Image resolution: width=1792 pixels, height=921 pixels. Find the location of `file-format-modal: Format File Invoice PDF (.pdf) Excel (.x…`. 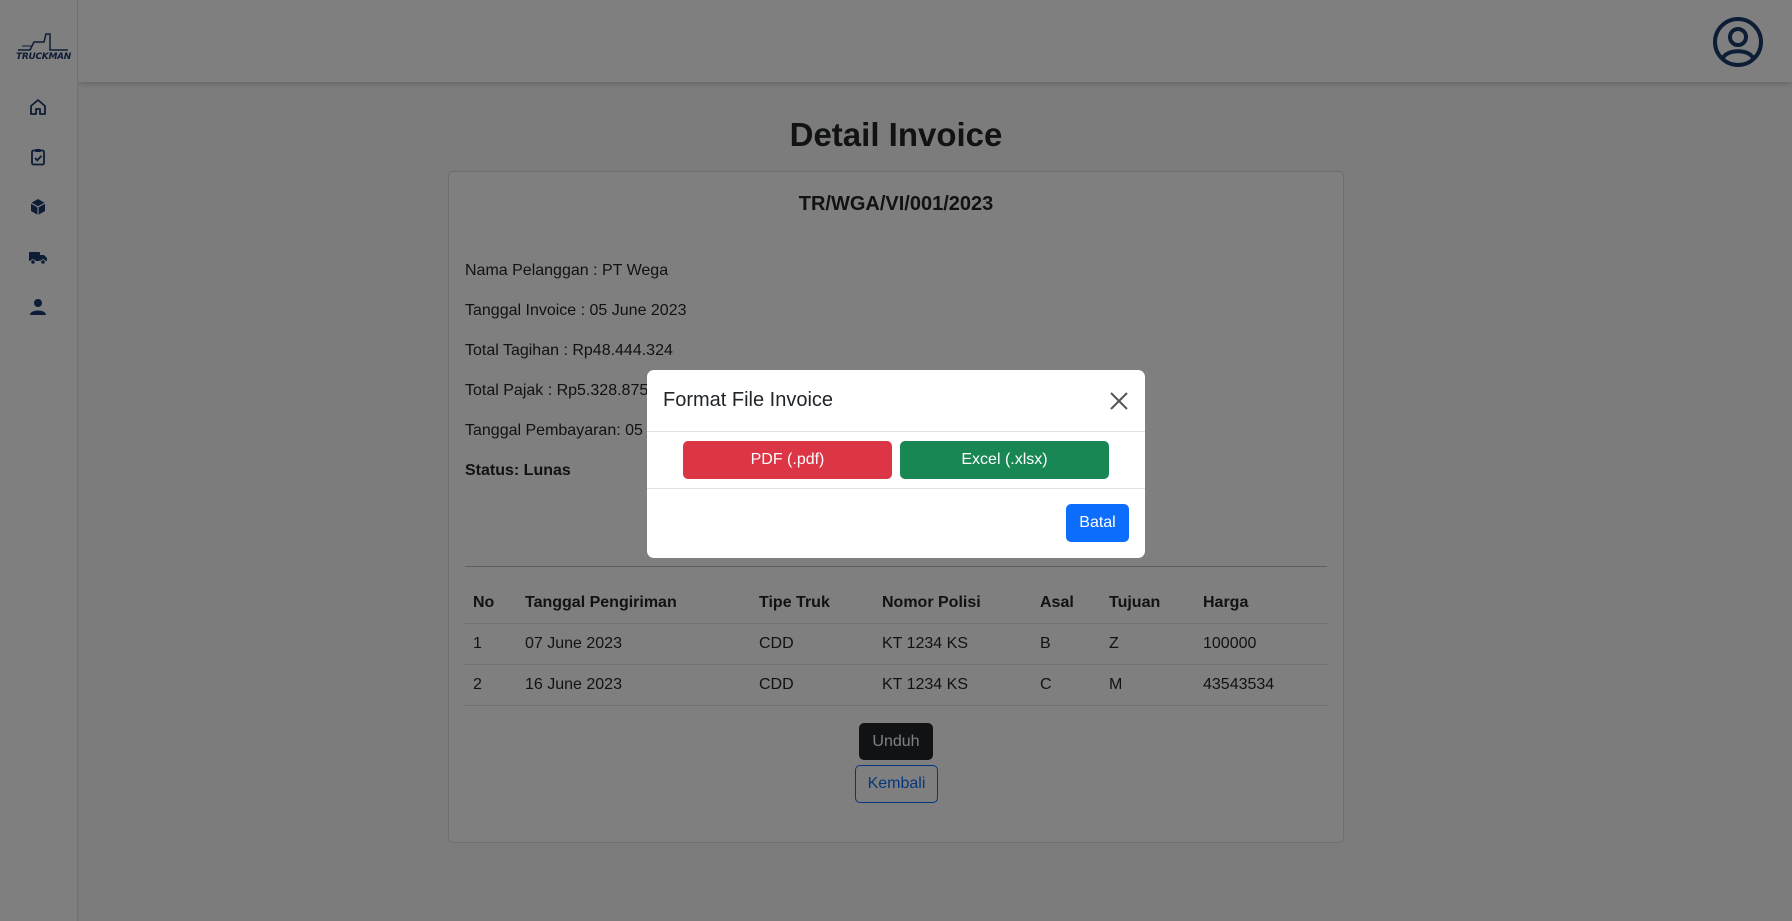

file-format-modal: Format File Invoice PDF (.pdf) Excel (.x… is located at coordinates (896, 464).